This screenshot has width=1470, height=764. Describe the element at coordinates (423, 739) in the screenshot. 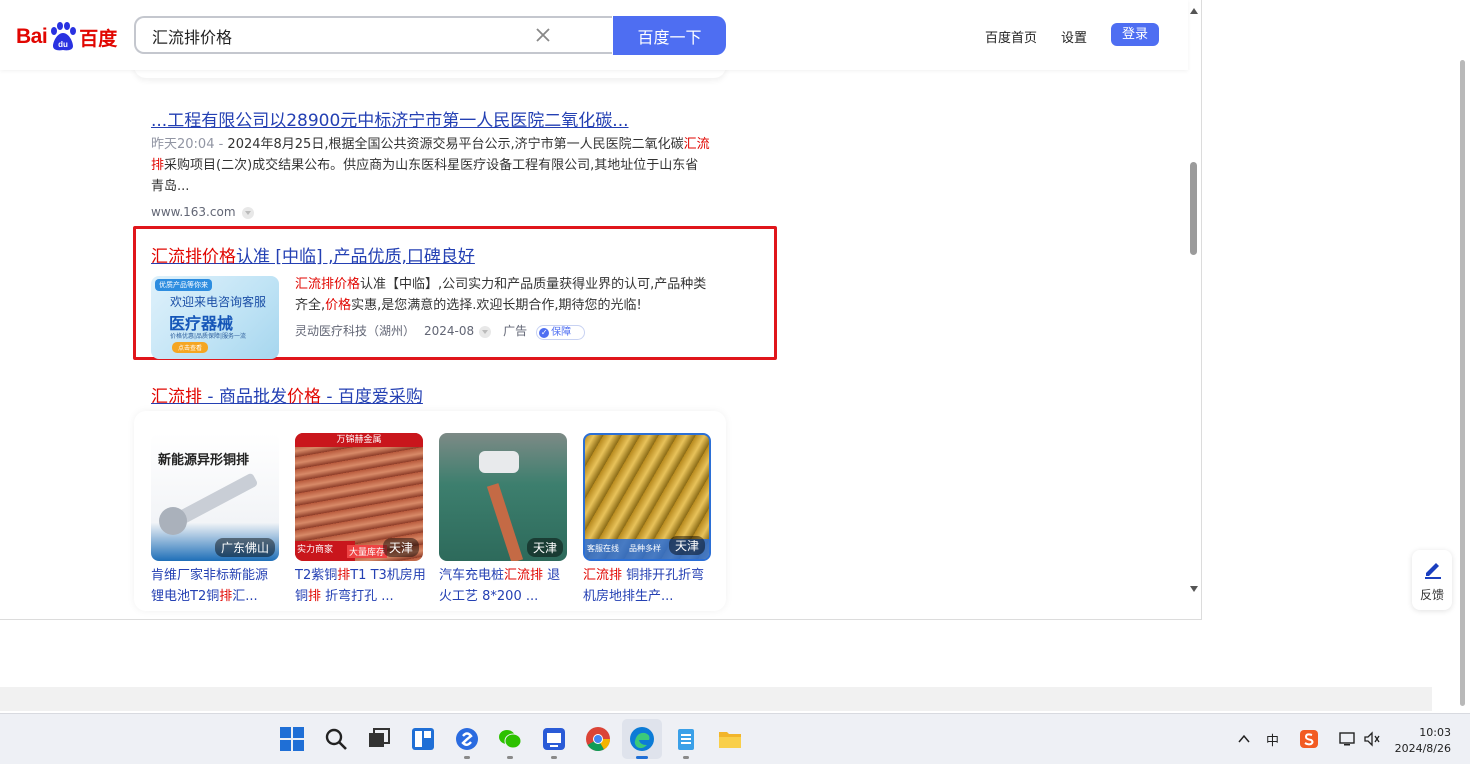

I see `widgets-icon` at that location.